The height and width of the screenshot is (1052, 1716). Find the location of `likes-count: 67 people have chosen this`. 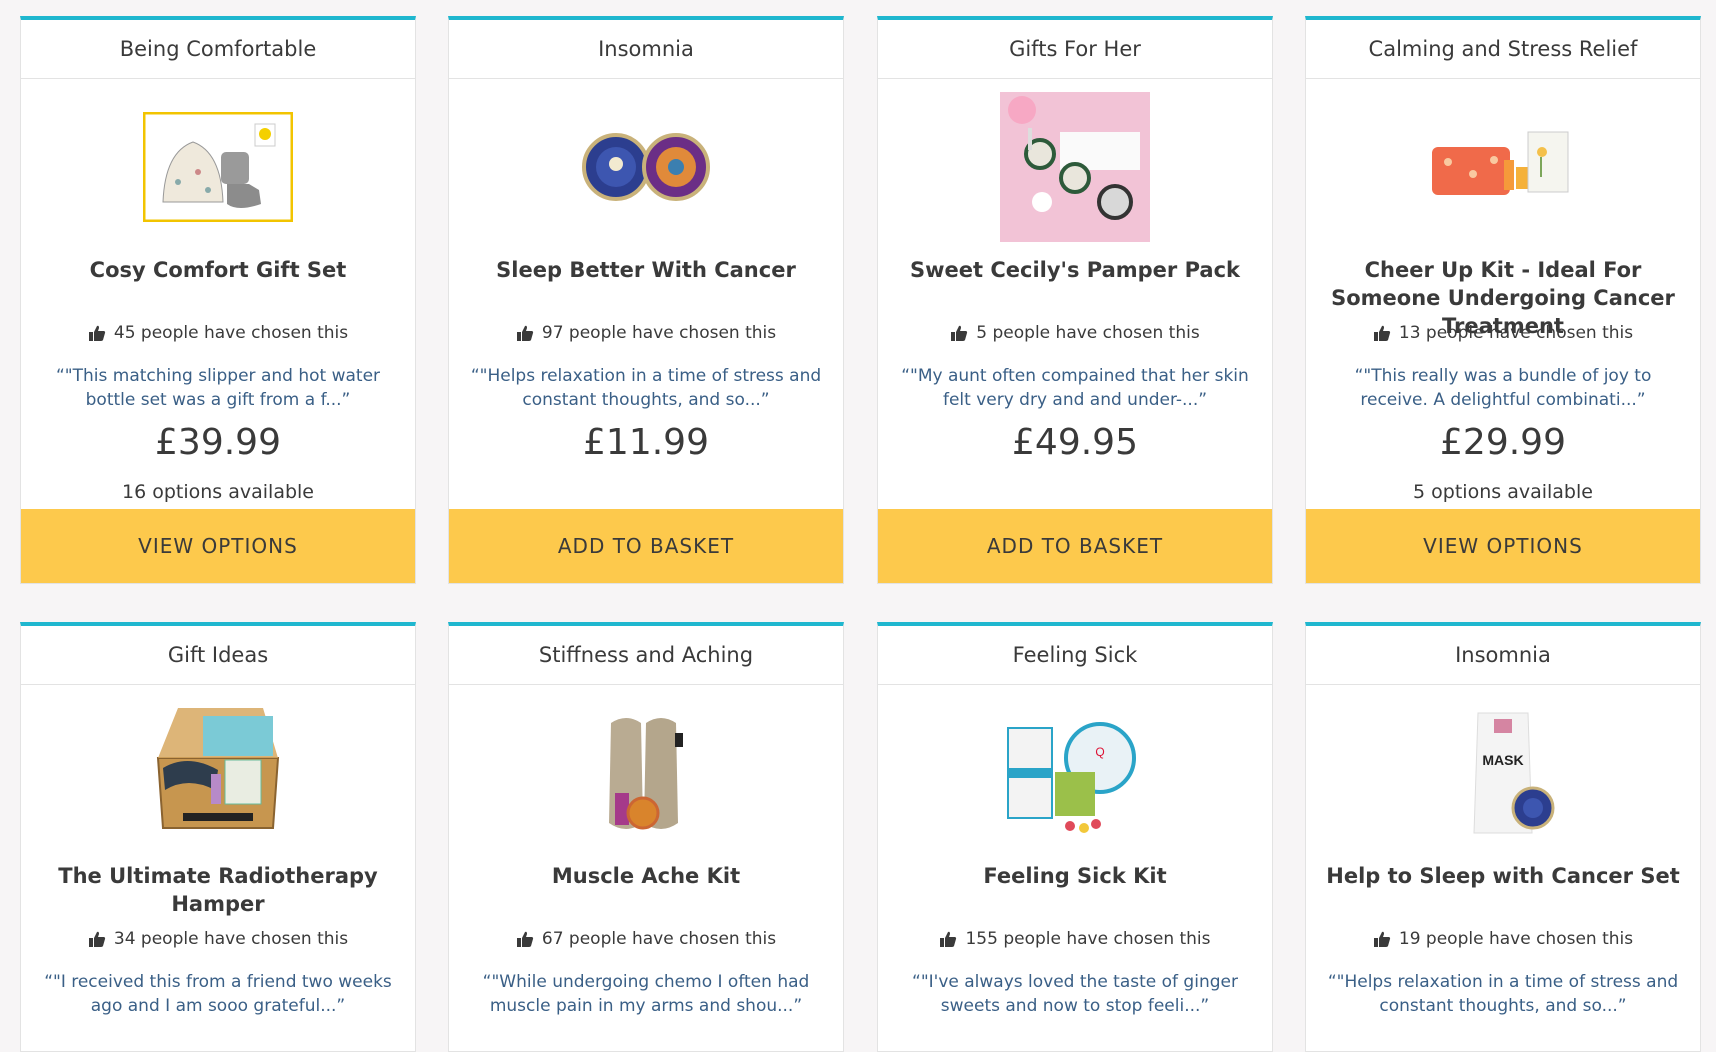

likes-count: 67 people have chosen this is located at coordinates (646, 939).